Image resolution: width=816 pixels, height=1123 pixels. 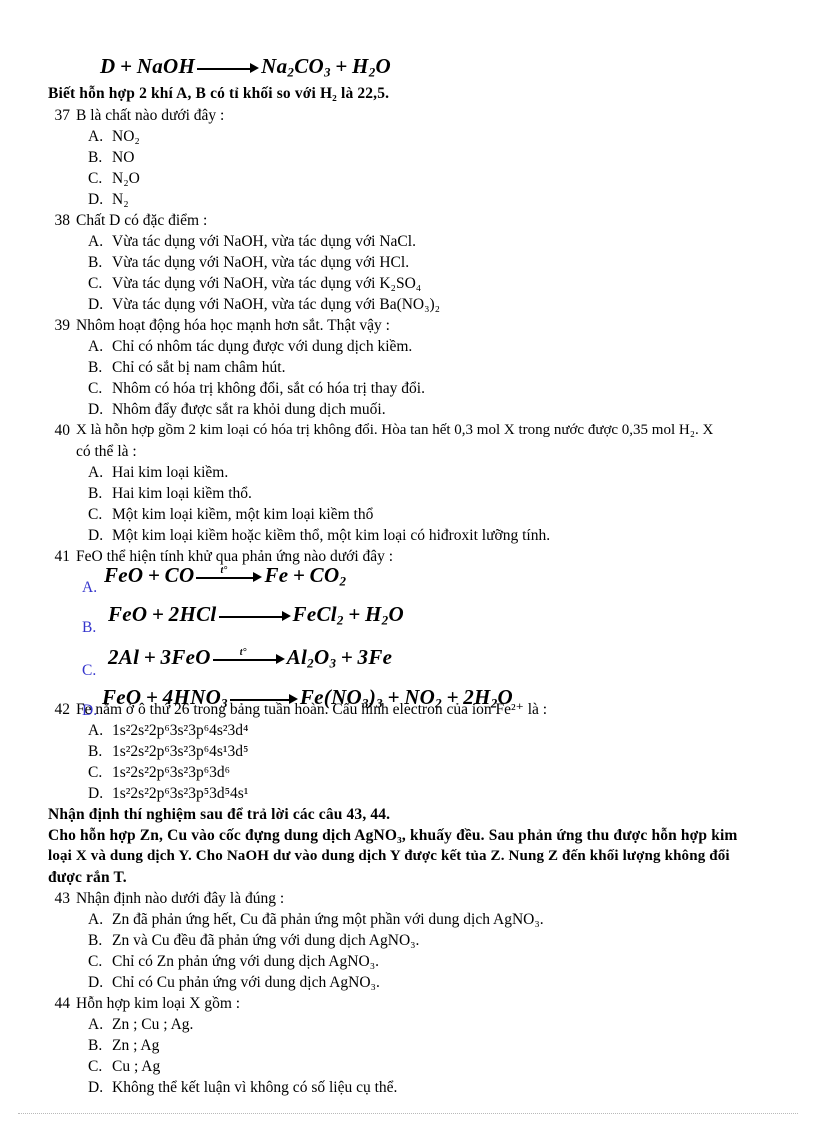 I want to click on option-text-40-c: Một kim loại kiềm, một kim loại kiềm thổ, so click(x=242, y=514).